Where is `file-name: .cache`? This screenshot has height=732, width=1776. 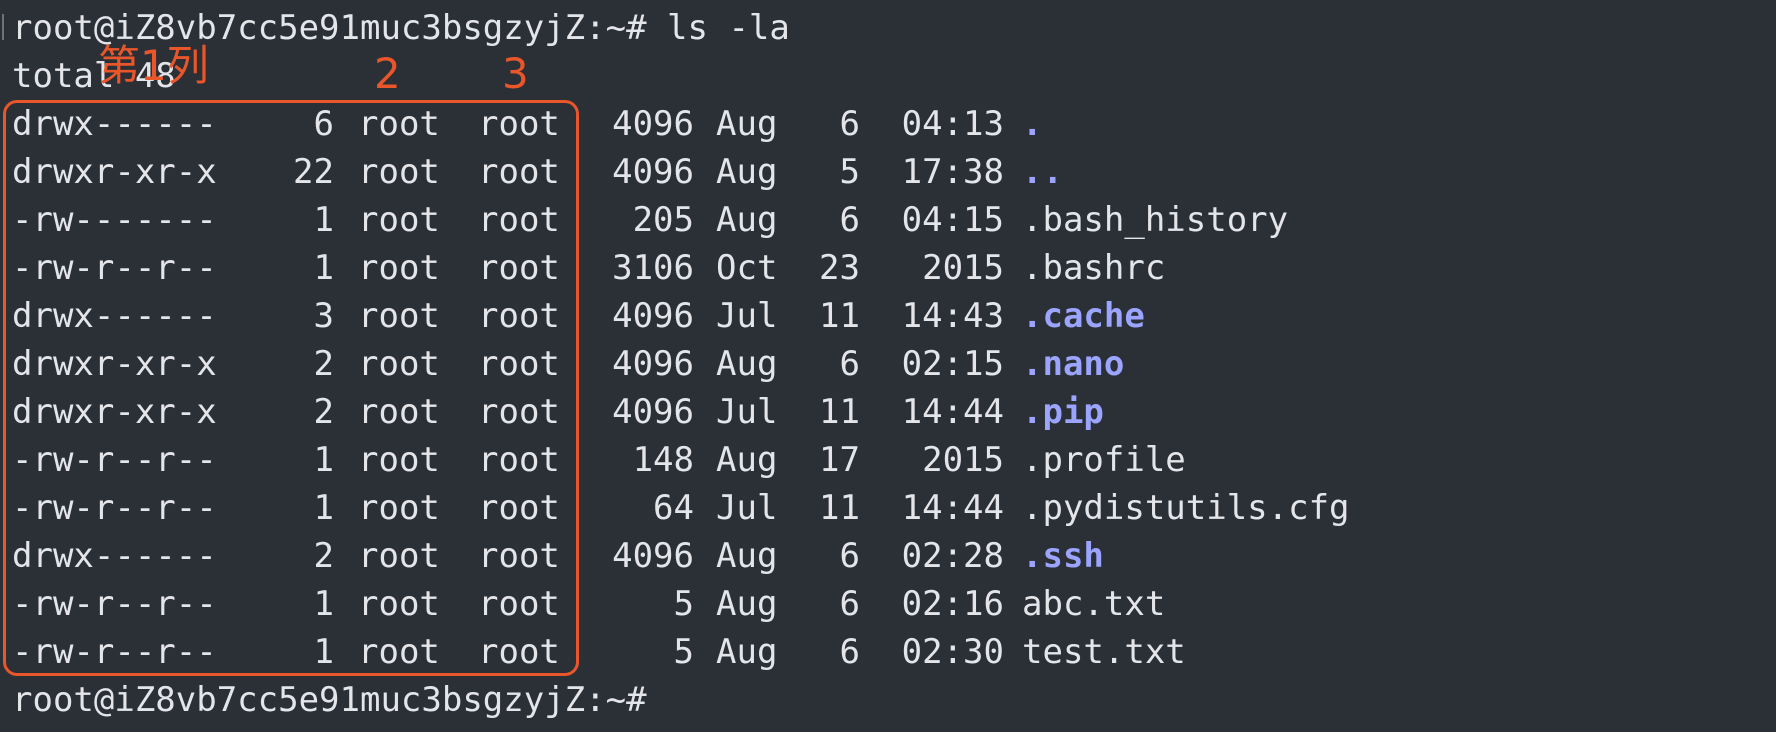
file-name: .cache is located at coordinates (1083, 316).